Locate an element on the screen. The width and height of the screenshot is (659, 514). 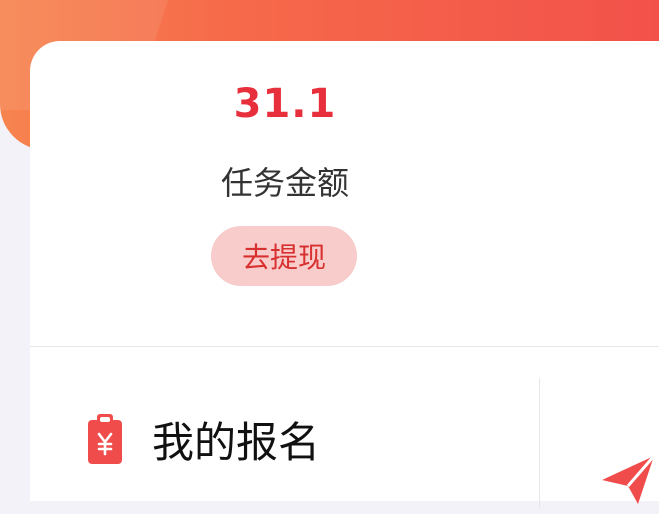
clipboard-yen-icon is located at coordinates (105, 439).